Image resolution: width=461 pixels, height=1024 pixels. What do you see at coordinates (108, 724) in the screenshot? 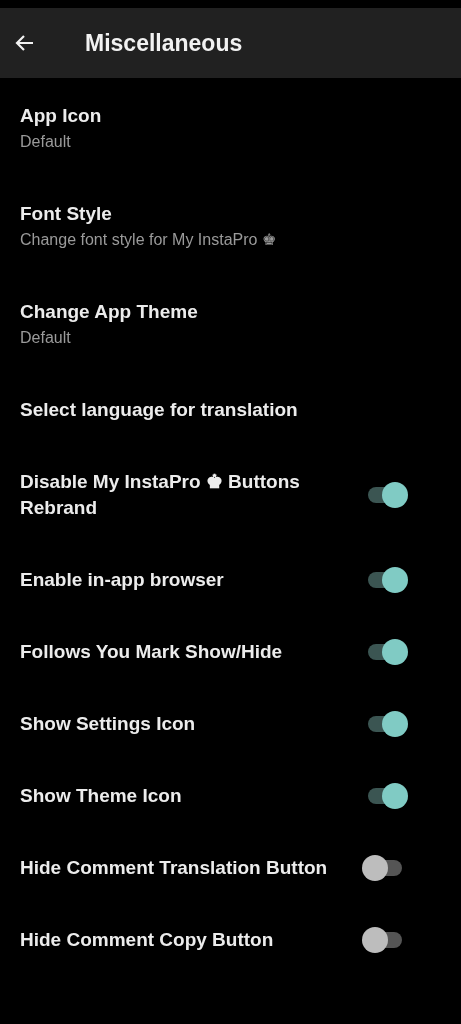
I see `item-title: Show Settings Icon` at bounding box center [108, 724].